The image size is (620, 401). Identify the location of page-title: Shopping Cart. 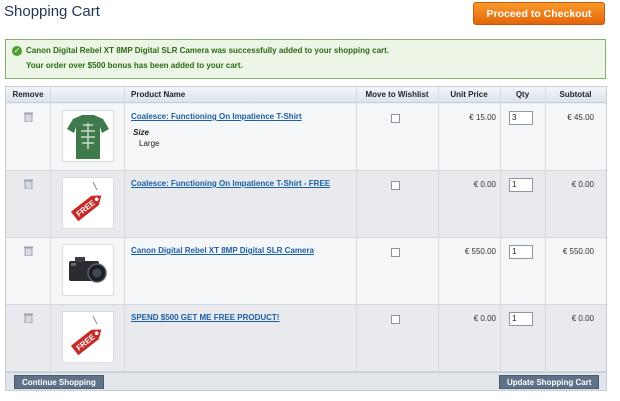
(52, 11).